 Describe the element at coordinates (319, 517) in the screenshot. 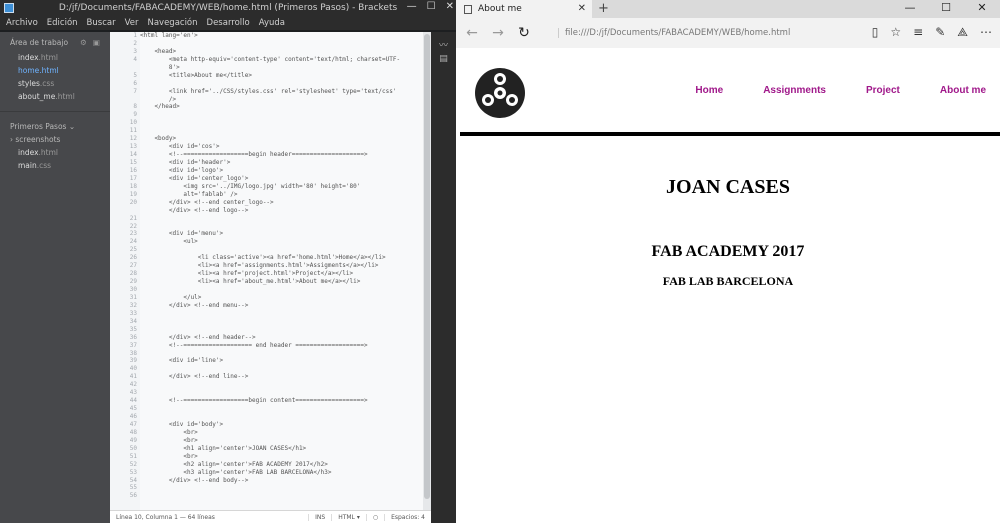

I see `insert-mode: INS` at that location.